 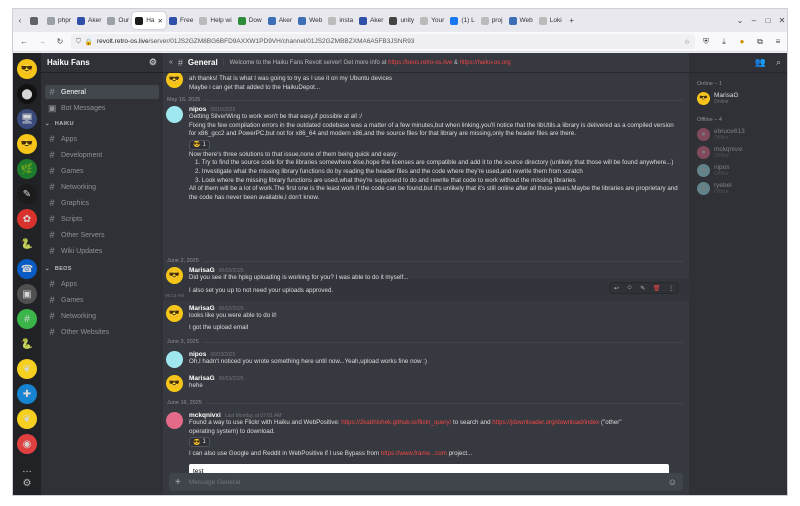 What do you see at coordinates (27, 244) in the screenshot?
I see `server-8: 🐍` at bounding box center [27, 244].